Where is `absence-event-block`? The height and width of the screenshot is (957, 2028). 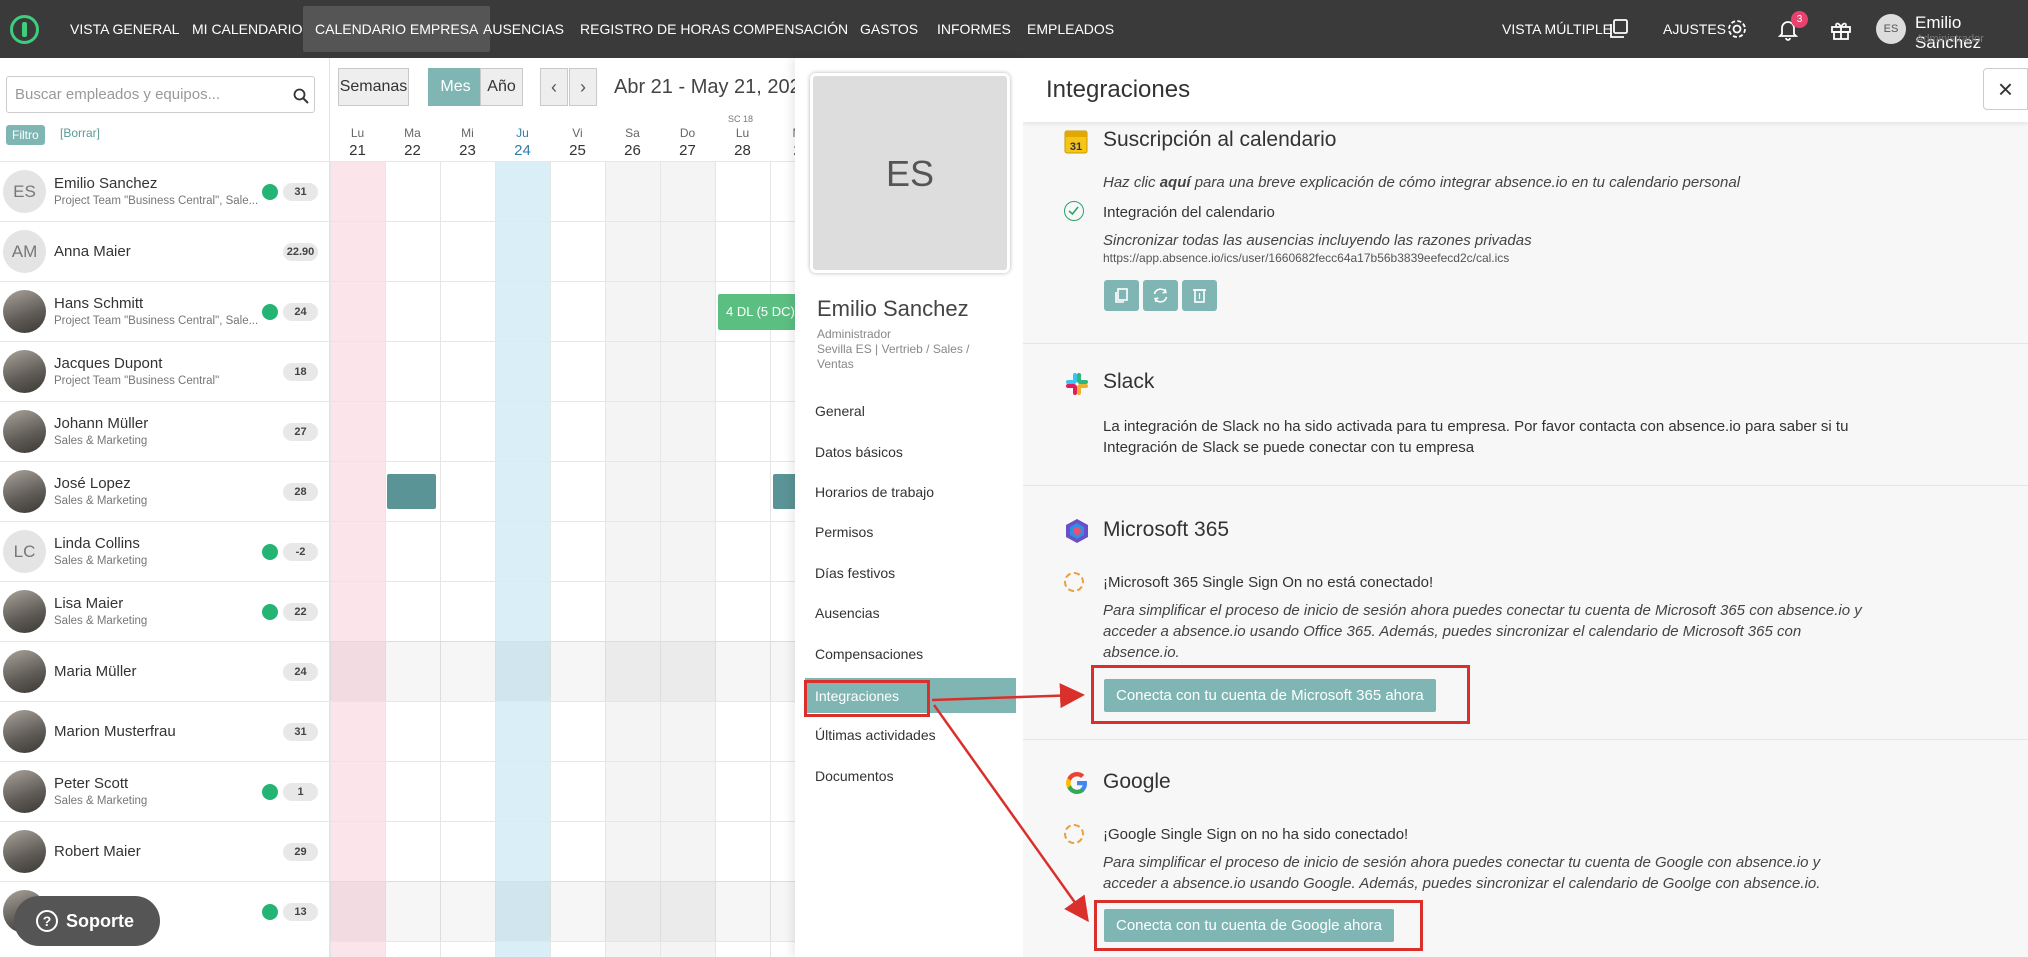 absence-event-block is located at coordinates (411, 491).